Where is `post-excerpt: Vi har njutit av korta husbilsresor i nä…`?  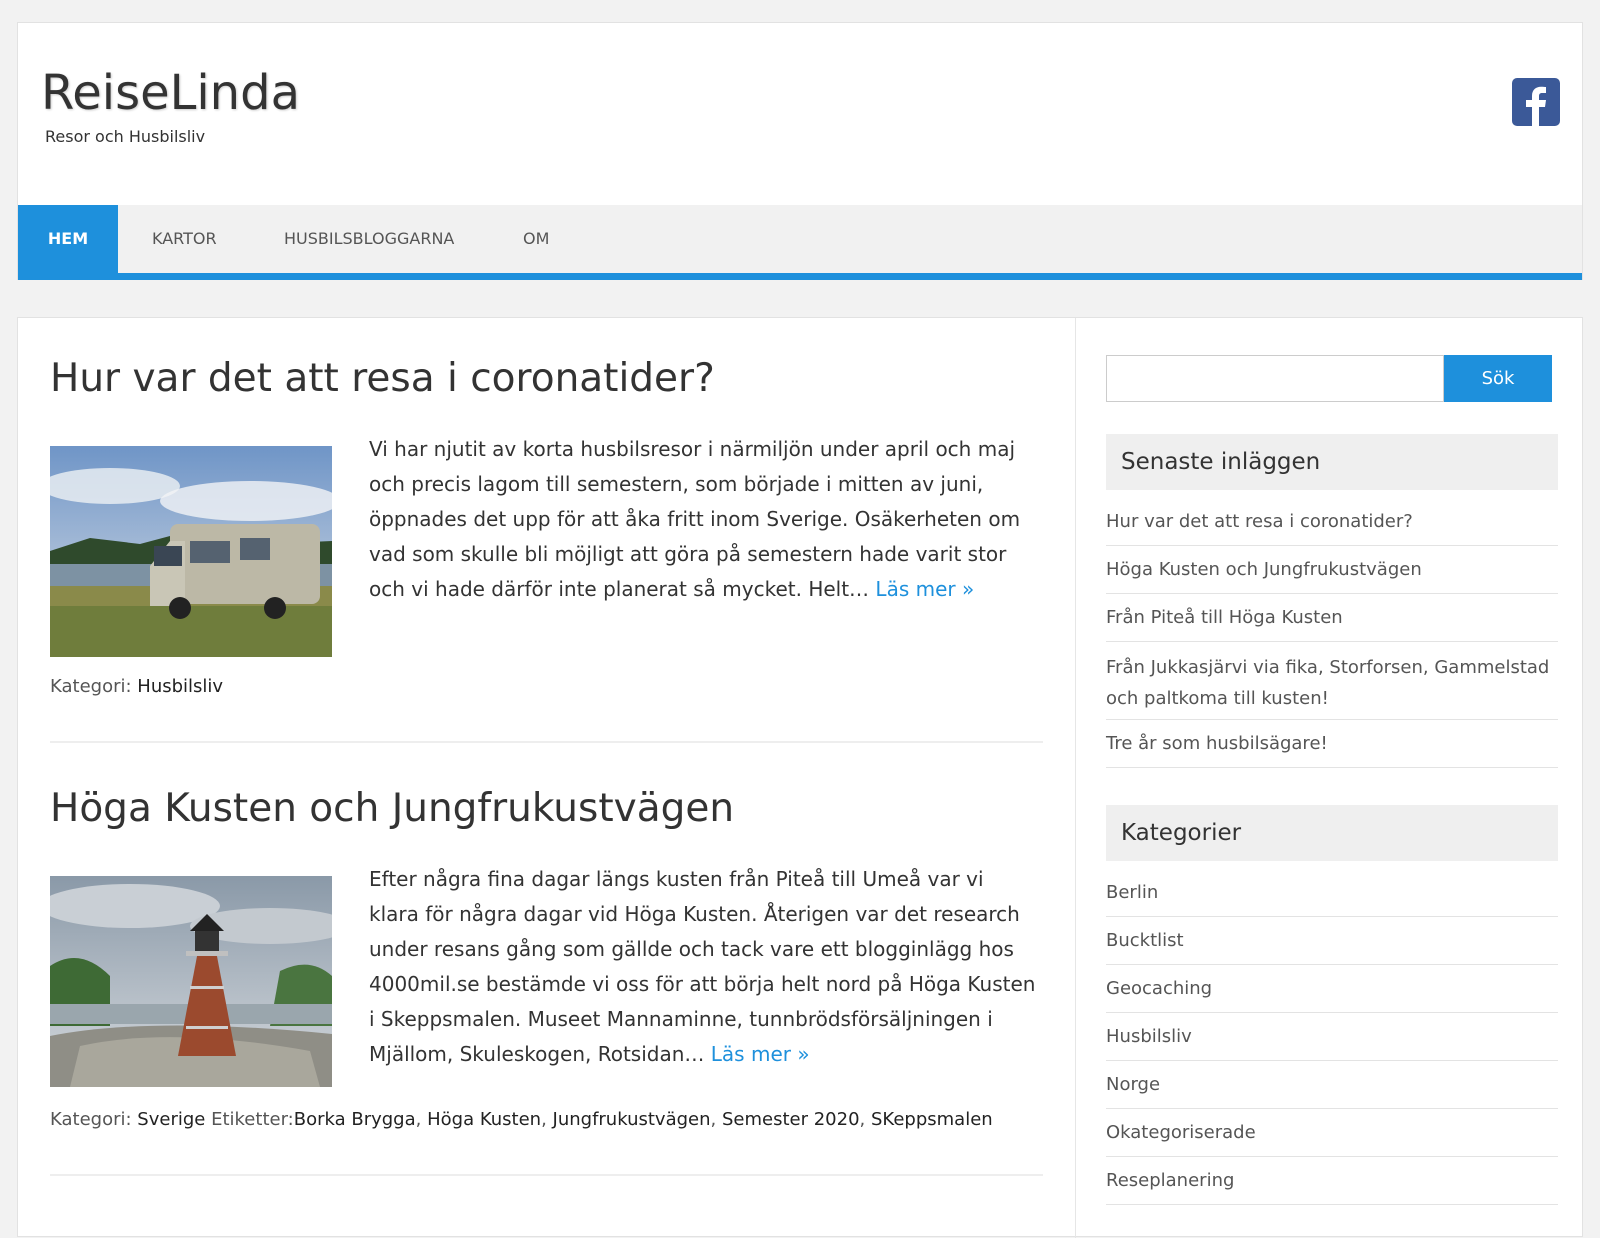
post-excerpt: Vi har njutit av korta husbilsresor i nä… is located at coordinates (695, 519).